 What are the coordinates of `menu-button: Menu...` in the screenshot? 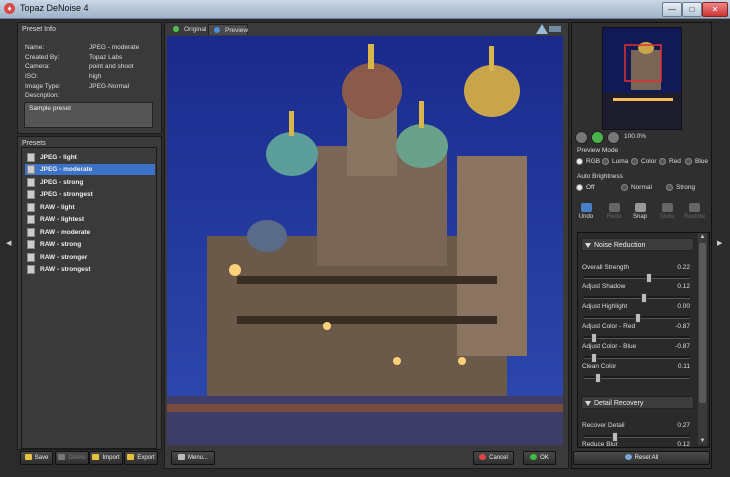 It's located at (193, 458).